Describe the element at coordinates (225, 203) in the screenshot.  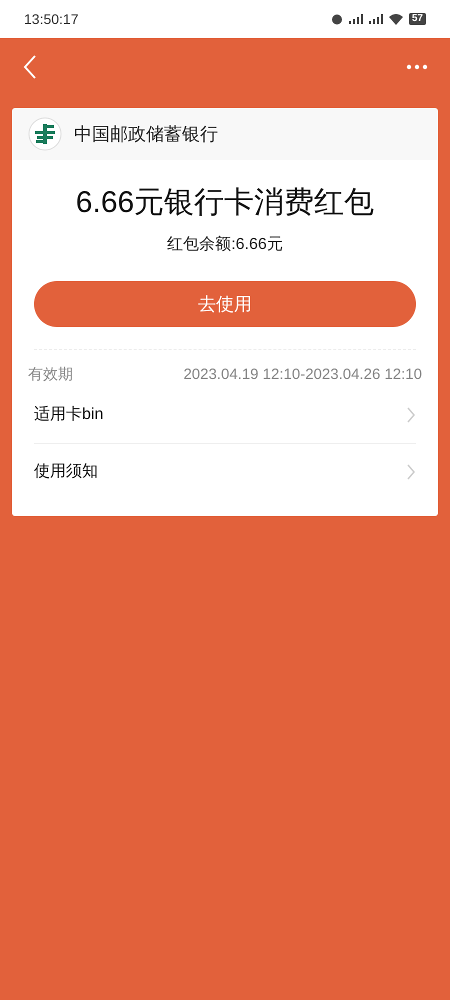
I see `coupon-title: 6.66元银行卡消费红包` at that location.